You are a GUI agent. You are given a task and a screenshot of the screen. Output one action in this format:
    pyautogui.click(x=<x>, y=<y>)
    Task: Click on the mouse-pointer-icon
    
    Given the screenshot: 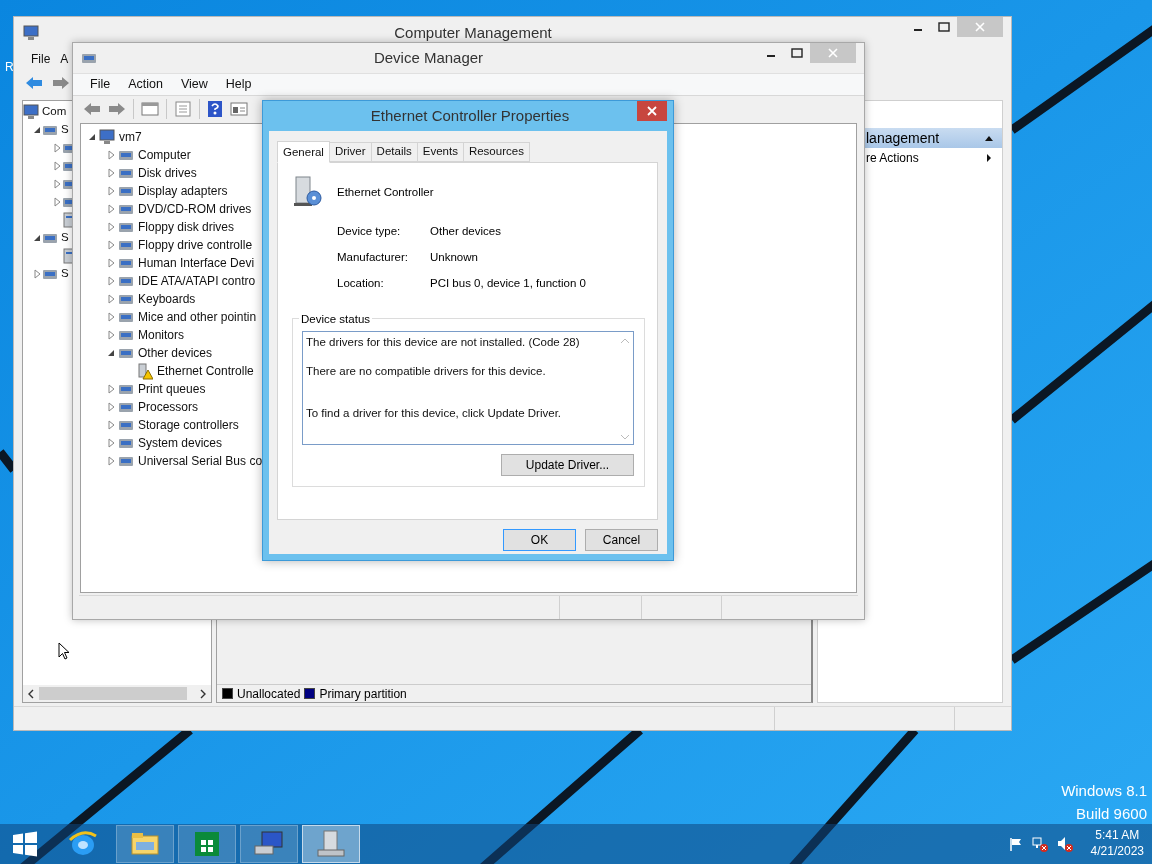 What is the action you would take?
    pyautogui.click(x=64, y=651)
    